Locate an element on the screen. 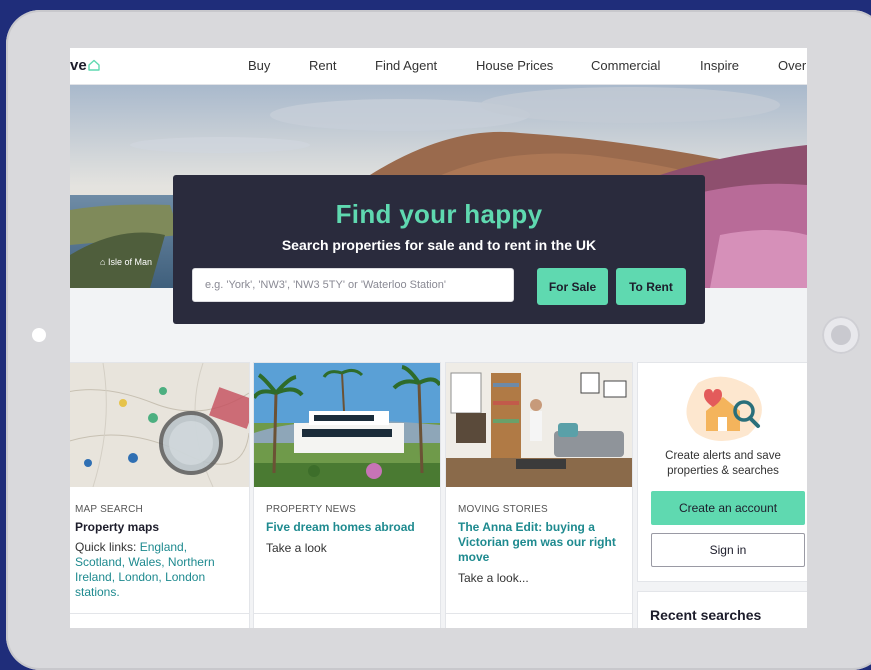 The image size is (871, 670). hero-location-caption: ⌂ Isle of Man is located at coordinates (126, 262).